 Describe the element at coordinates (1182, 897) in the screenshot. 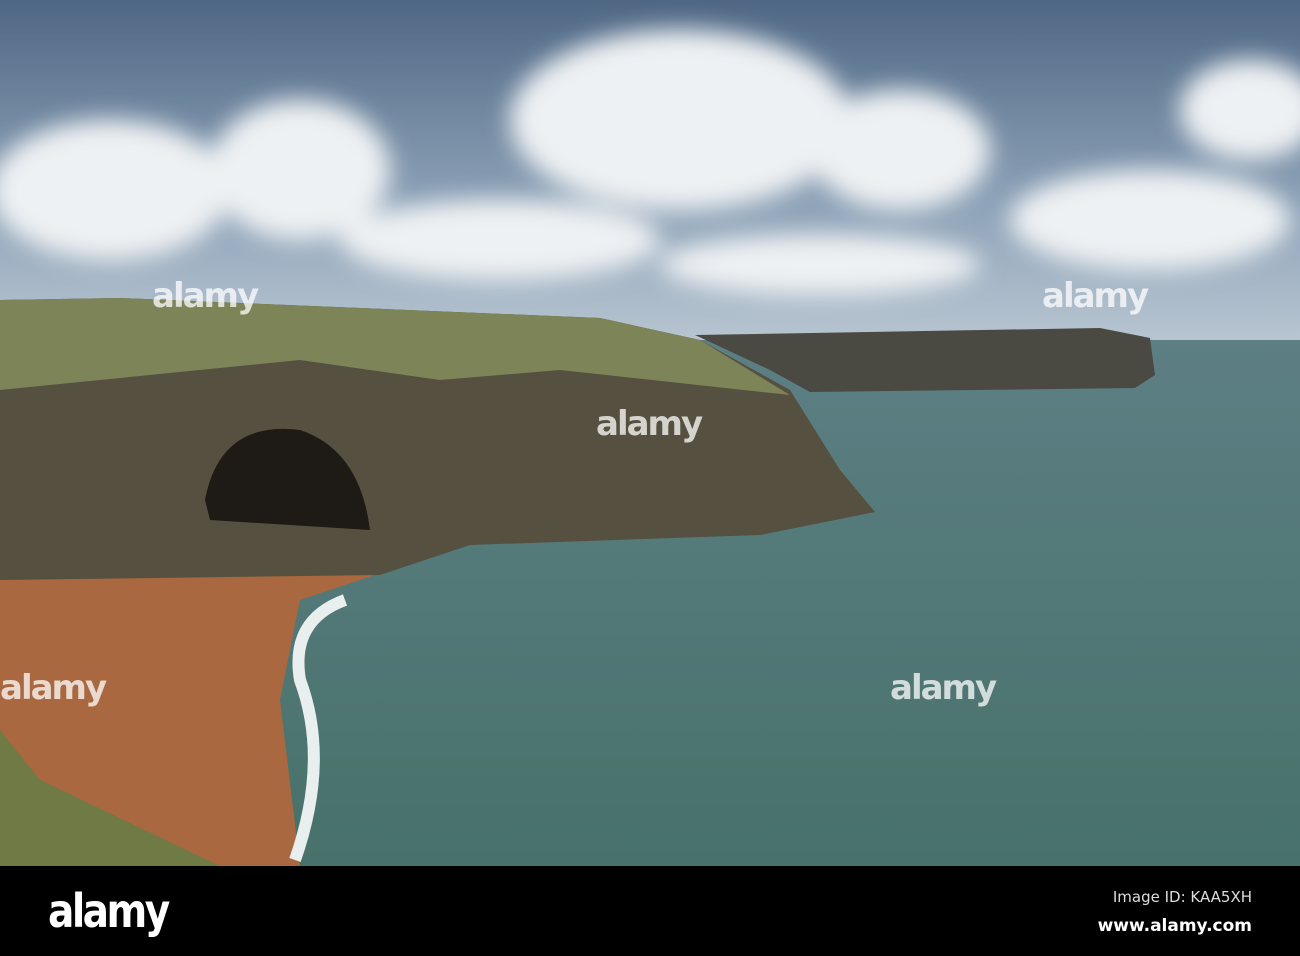

I see `image-id: Image ID: KAA5XH` at that location.